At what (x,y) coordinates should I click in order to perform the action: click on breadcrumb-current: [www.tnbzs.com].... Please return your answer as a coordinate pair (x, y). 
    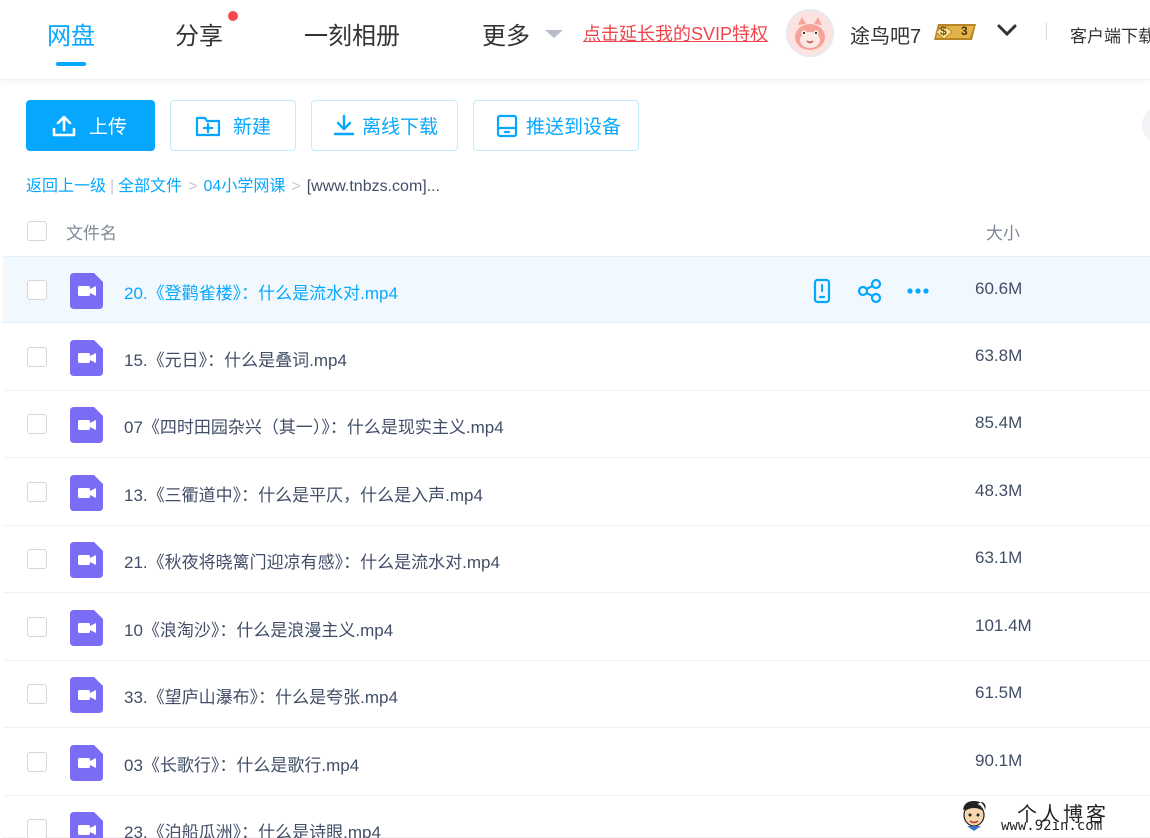
    Looking at the image, I should click on (373, 186).